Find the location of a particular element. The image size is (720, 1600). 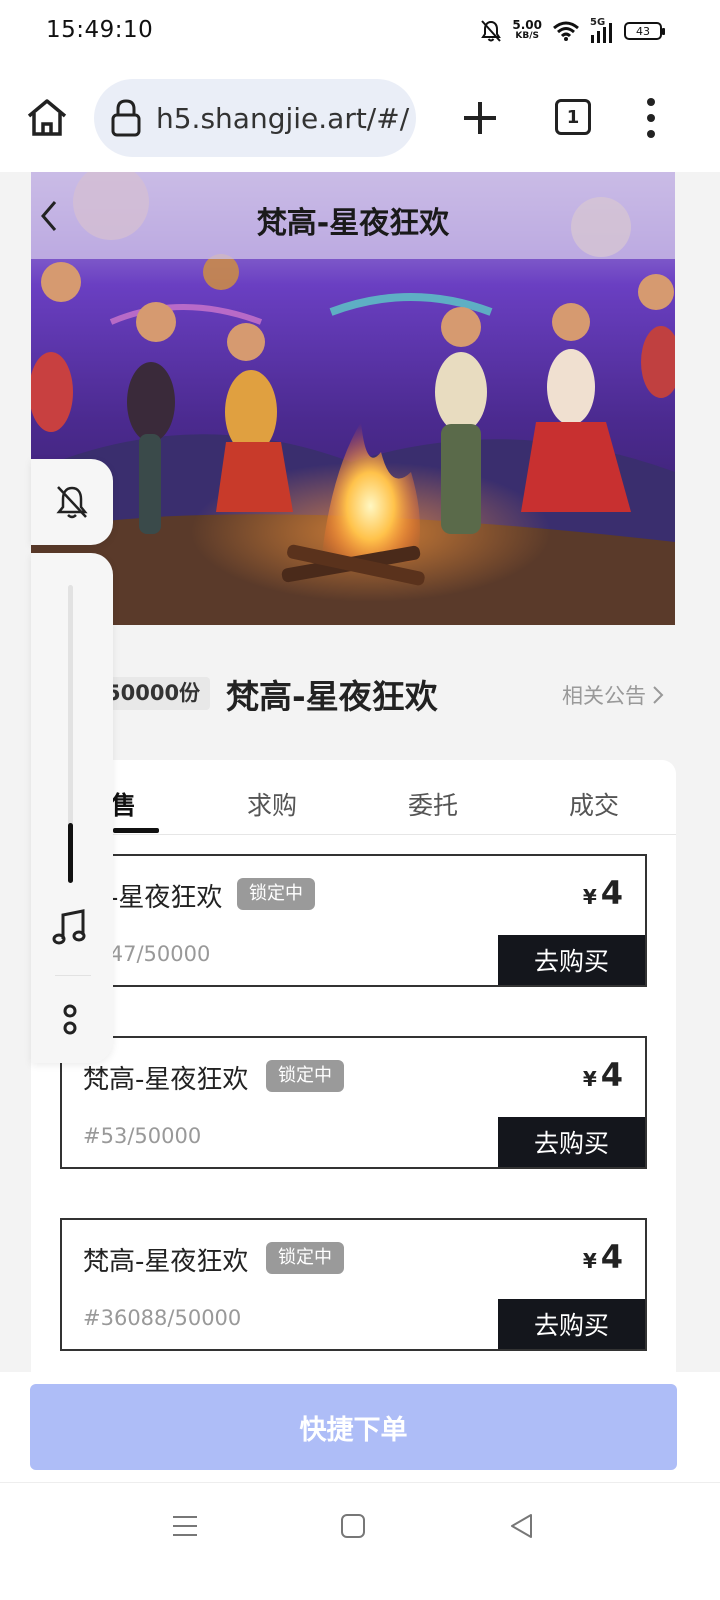

battery-icon: 43 is located at coordinates (644, 31).